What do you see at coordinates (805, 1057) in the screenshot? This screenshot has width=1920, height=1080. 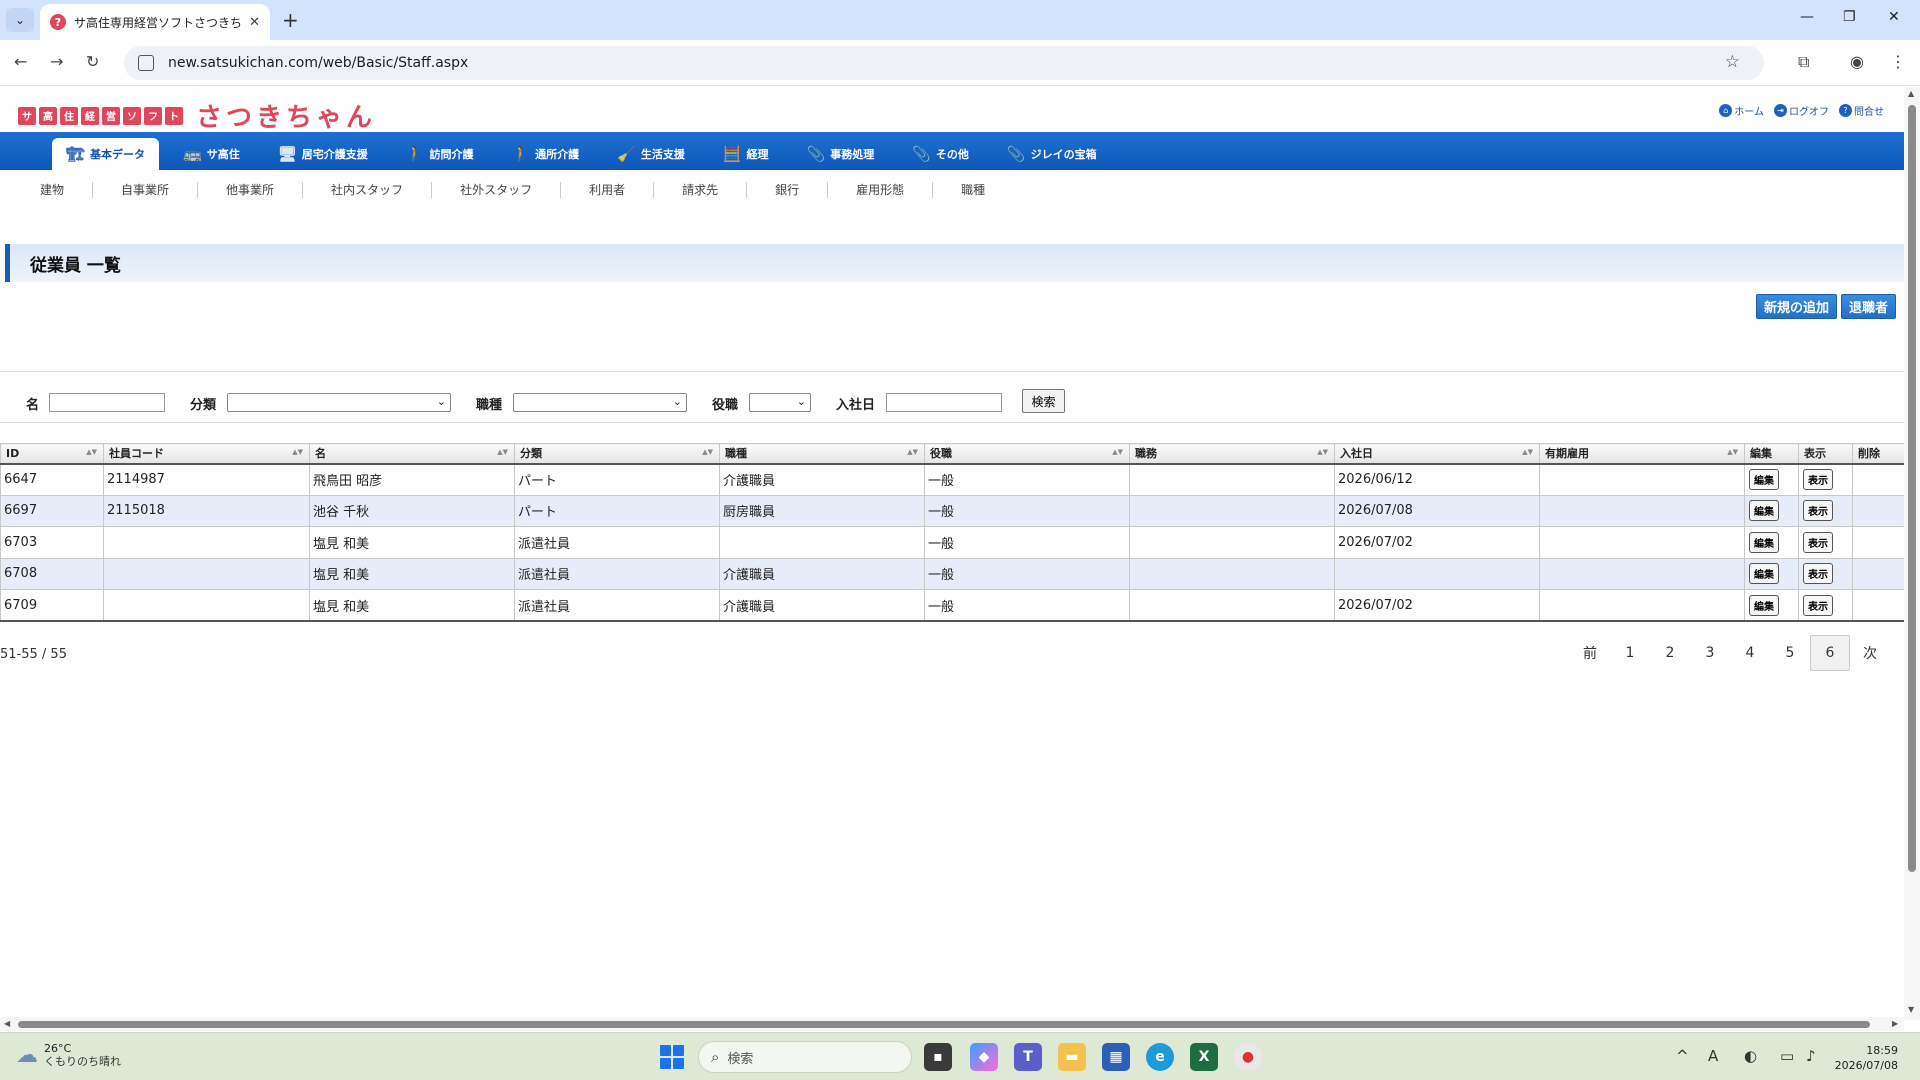 I see `taskbar-search: ⌕ 検索` at bounding box center [805, 1057].